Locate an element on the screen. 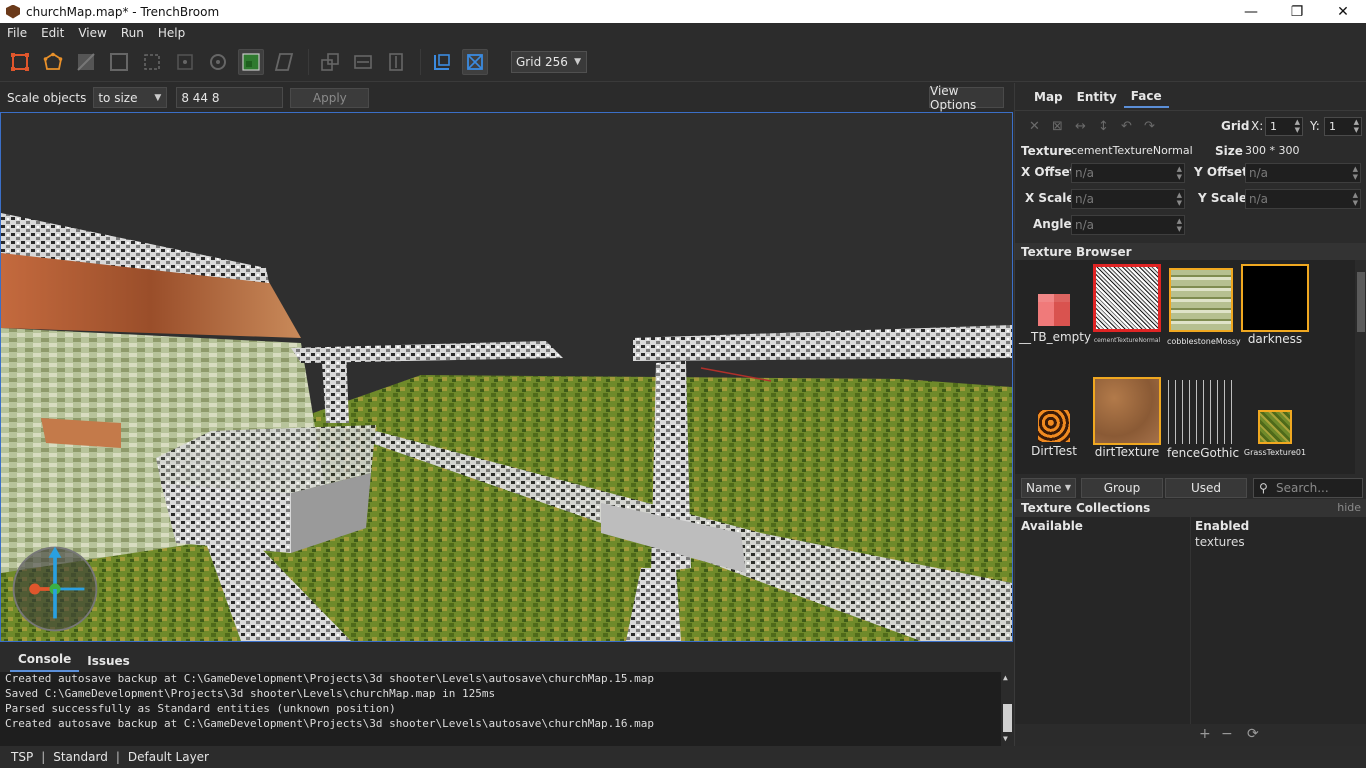  texture-item: cobblestoneMossy is located at coordinates (1204, 307).